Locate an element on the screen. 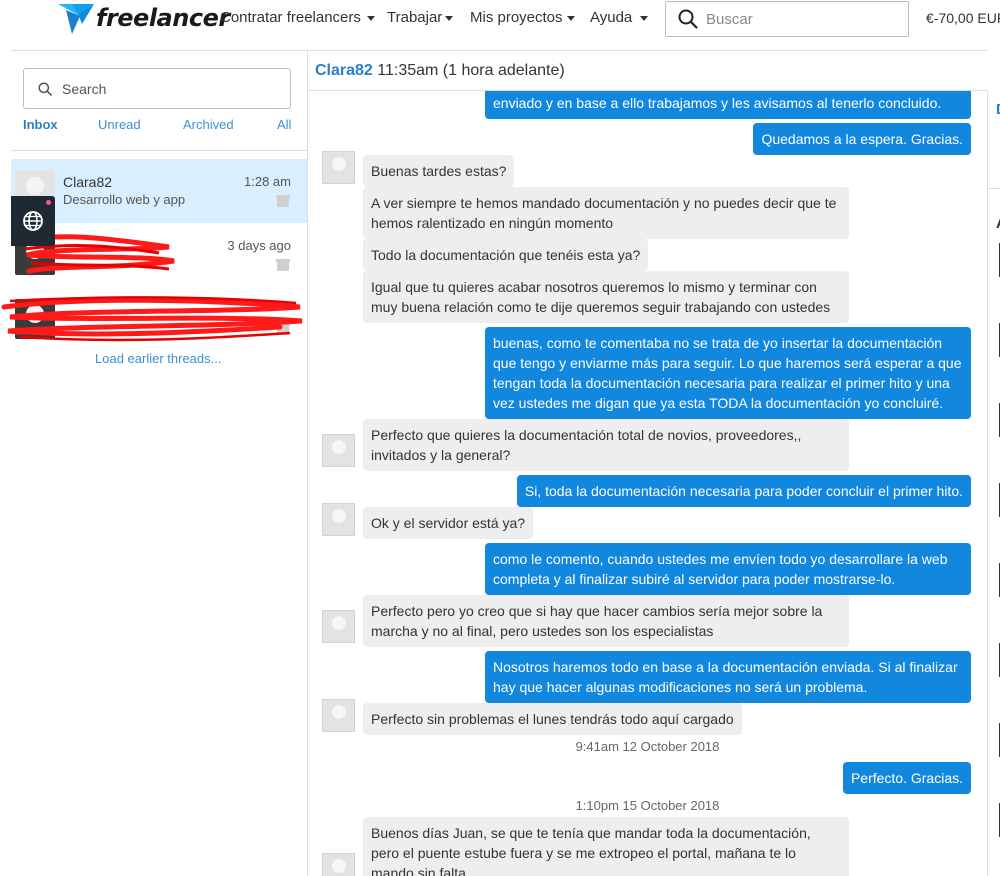 This screenshot has width=1000, height=876. nav-contratar-freelancers: Contratar freelancers is located at coordinates (297, 17).